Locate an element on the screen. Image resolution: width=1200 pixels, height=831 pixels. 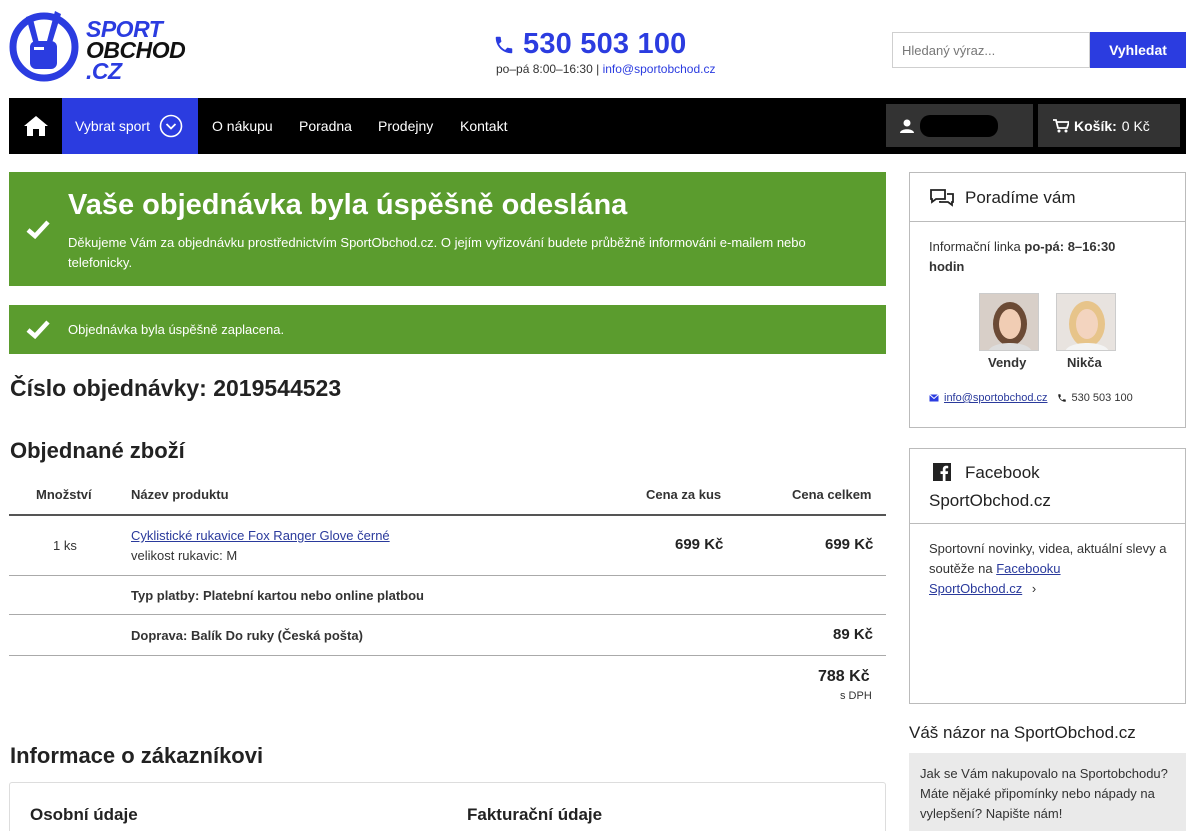
phone-number: 530 503 100 is located at coordinates (605, 44).